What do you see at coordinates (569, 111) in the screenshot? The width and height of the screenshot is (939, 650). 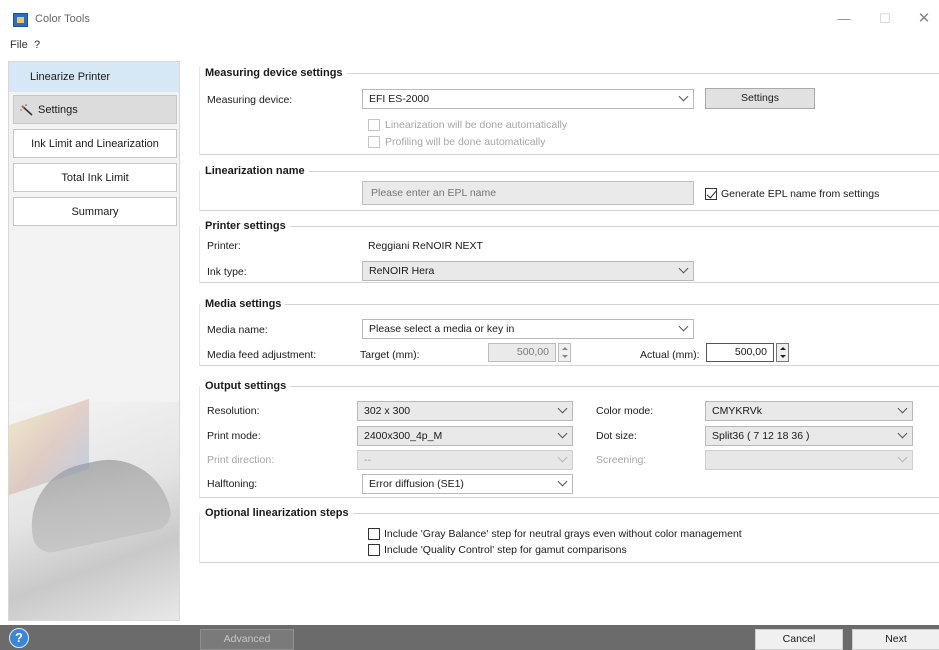 I see `measuring-group` at bounding box center [569, 111].